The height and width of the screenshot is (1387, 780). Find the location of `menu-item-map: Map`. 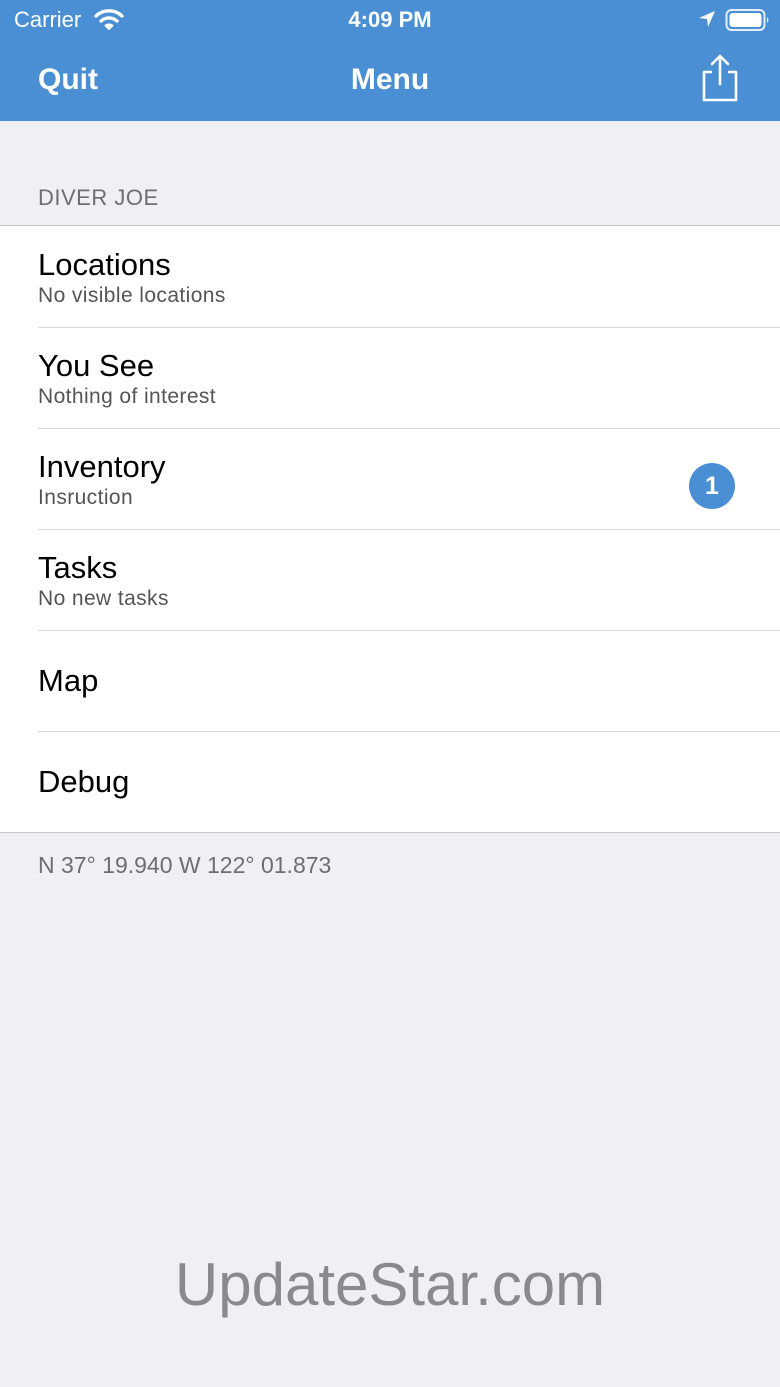

menu-item-map: Map is located at coordinates (390, 680).